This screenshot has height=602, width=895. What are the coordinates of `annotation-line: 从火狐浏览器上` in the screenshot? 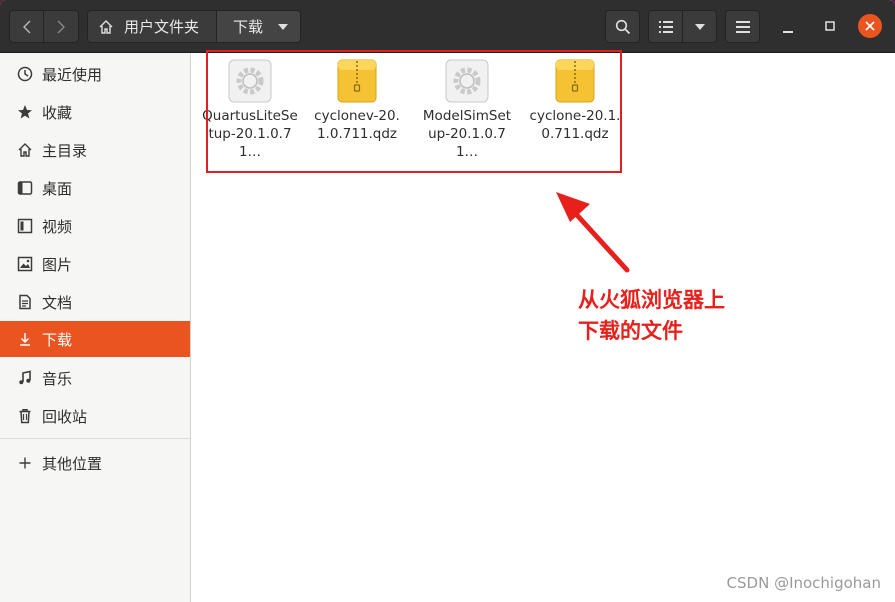 It's located at (651, 300).